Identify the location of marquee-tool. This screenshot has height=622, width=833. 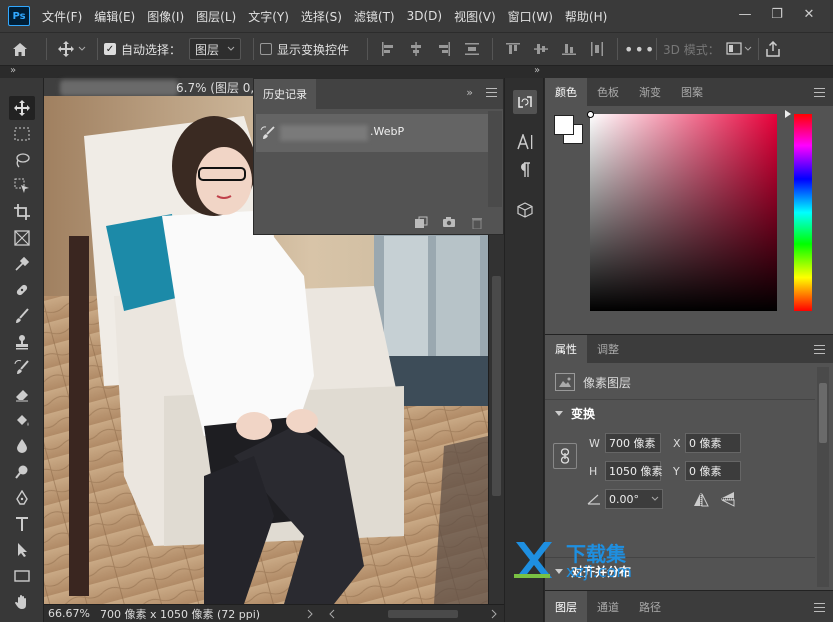
(22, 134).